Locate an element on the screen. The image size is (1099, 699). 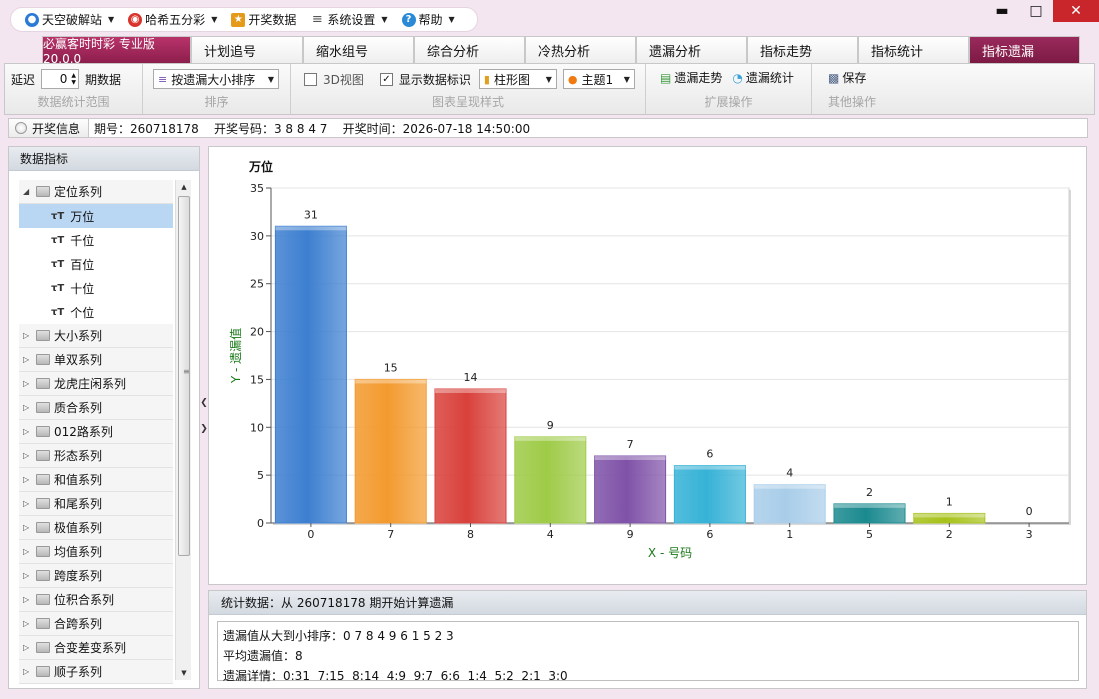
tab-hot-cold: 冷热分析 is located at coordinates (580, 49).